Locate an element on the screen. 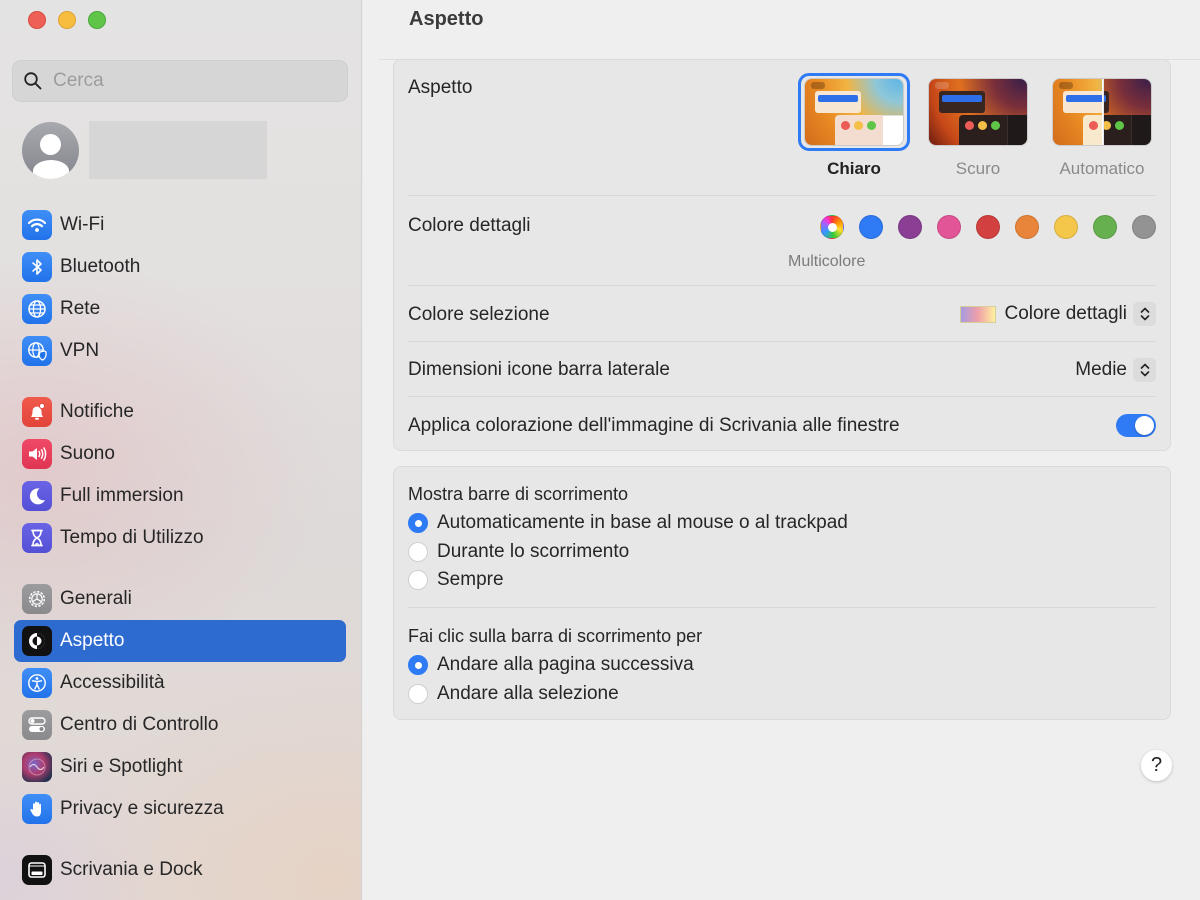 Image resolution: width=1200 pixels, height=900 pixels. vpn-globe-shield-icon is located at coordinates (37, 351).